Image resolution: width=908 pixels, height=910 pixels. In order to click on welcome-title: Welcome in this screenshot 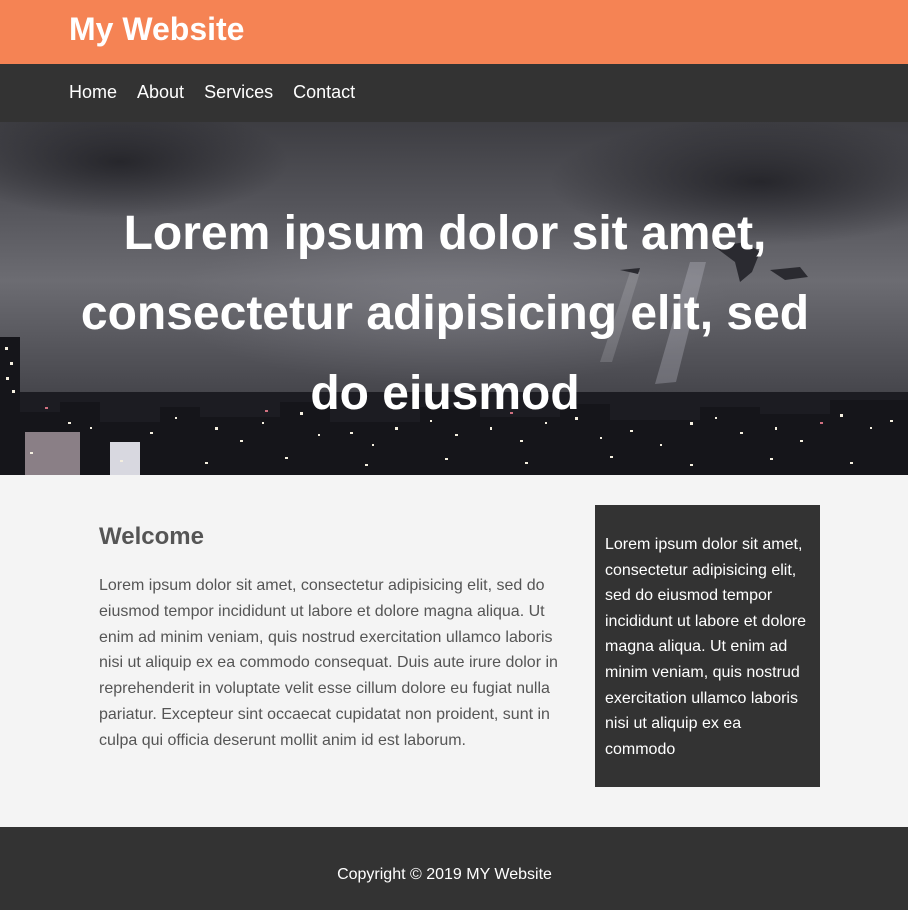, I will do `click(151, 536)`.